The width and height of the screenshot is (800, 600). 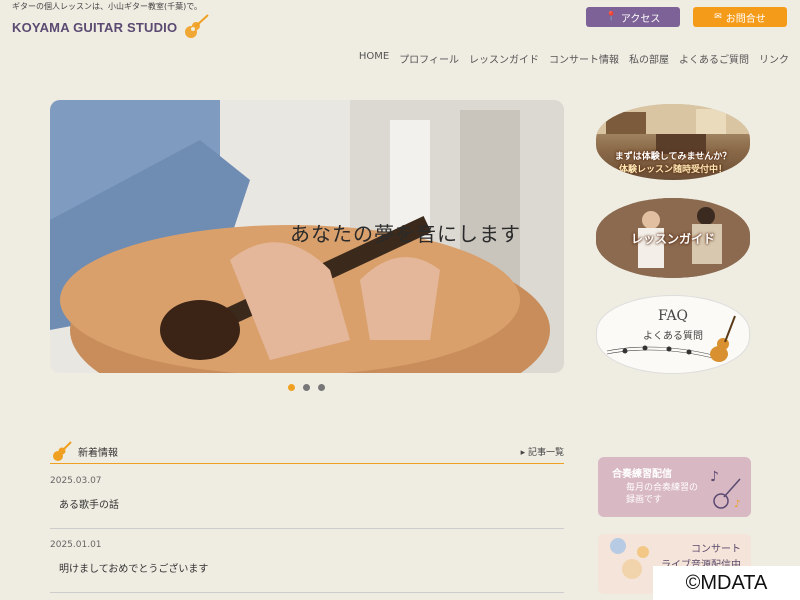 I want to click on logo-text: KOYAMA GUITAR STUDIO, so click(x=95, y=27).